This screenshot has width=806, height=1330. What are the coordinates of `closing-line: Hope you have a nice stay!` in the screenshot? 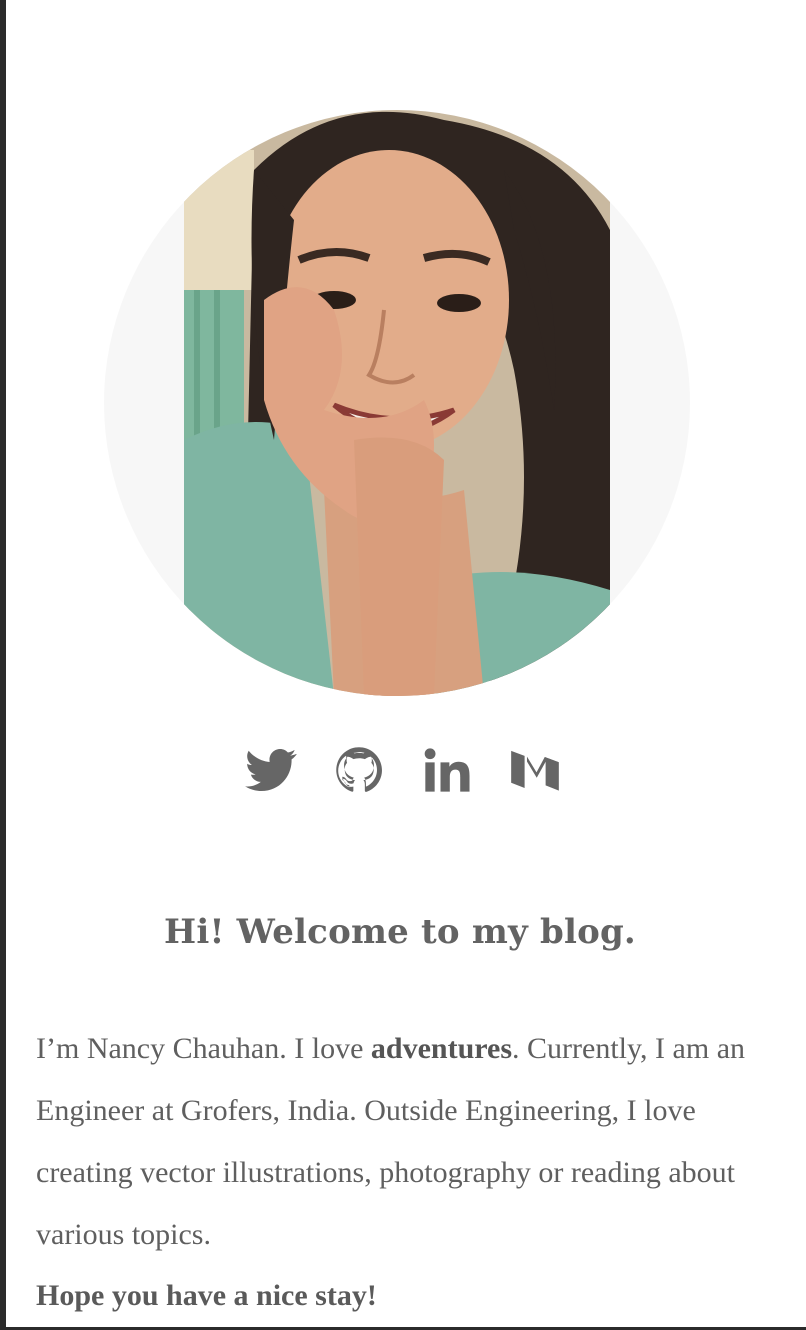 It's located at (206, 1295).